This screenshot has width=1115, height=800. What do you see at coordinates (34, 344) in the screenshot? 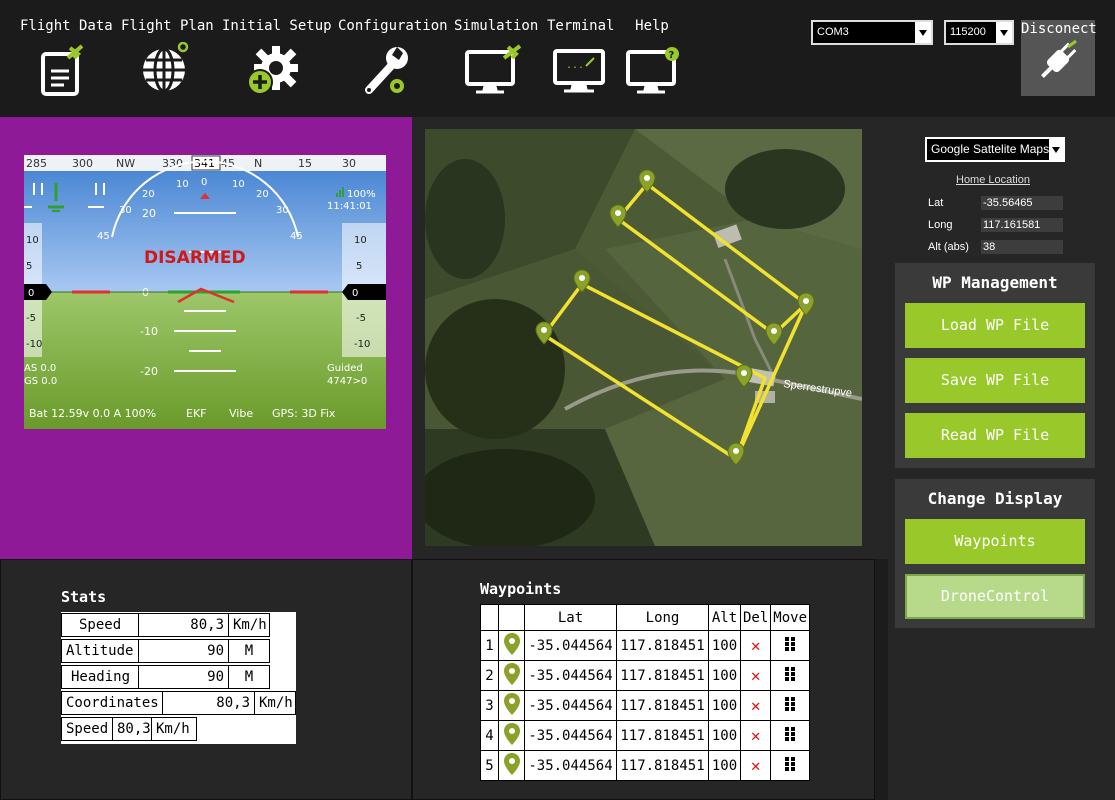
I see `left-scale-tick: -10` at bounding box center [34, 344].